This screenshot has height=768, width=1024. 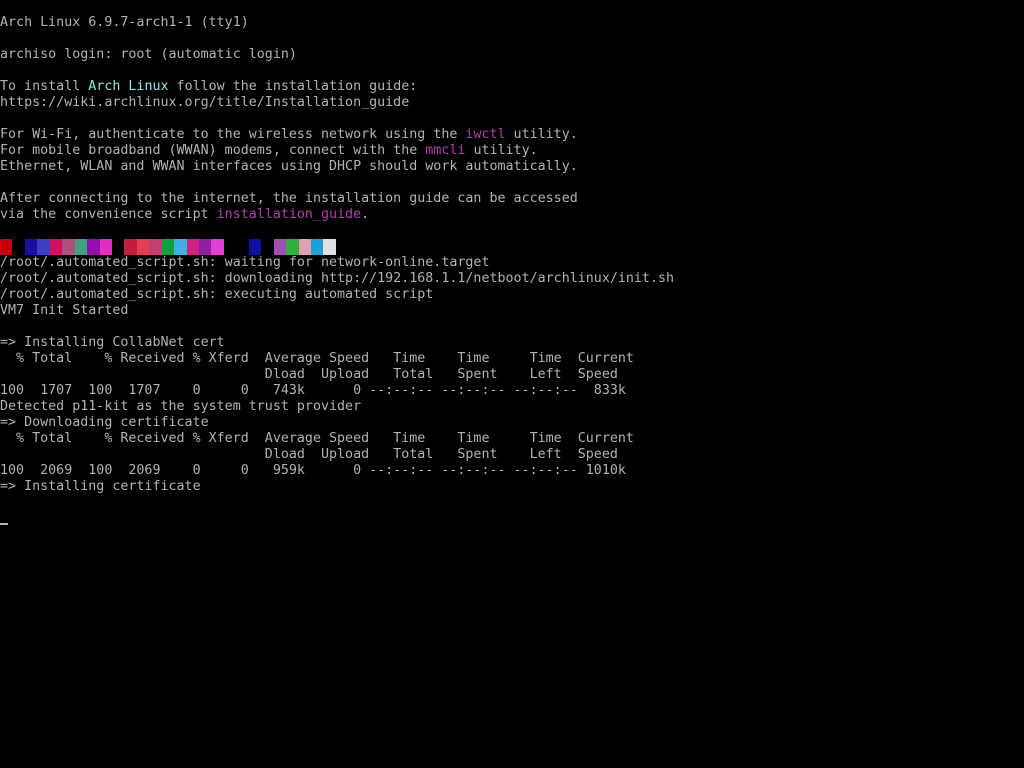 I want to click on console-text: To install, so click(x=44, y=86).